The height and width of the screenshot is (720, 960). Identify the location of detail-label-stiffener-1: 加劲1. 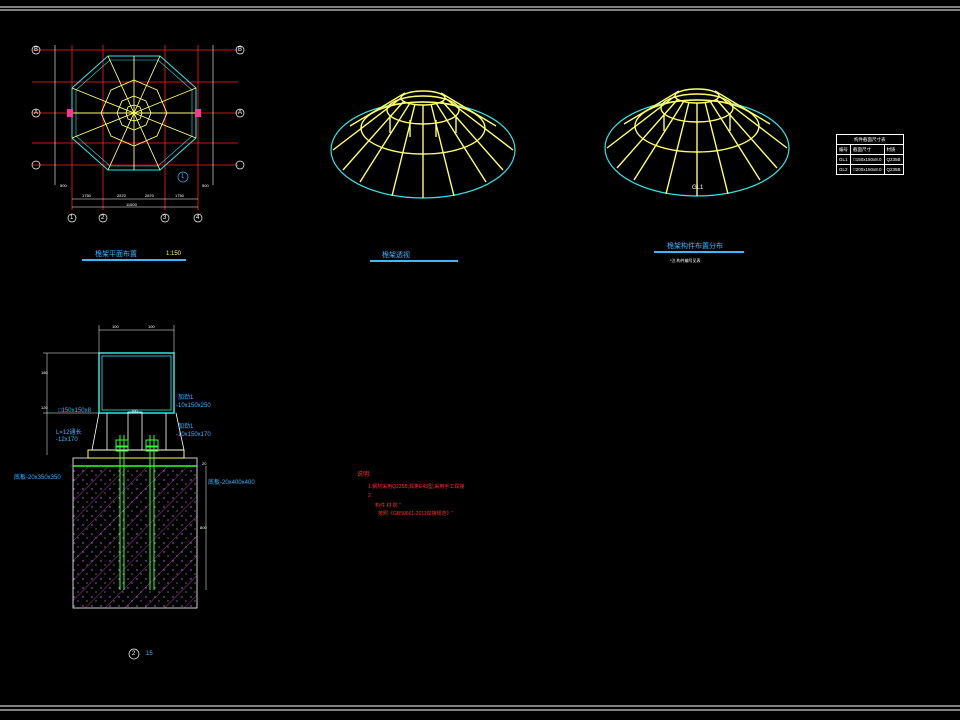
(186, 398).